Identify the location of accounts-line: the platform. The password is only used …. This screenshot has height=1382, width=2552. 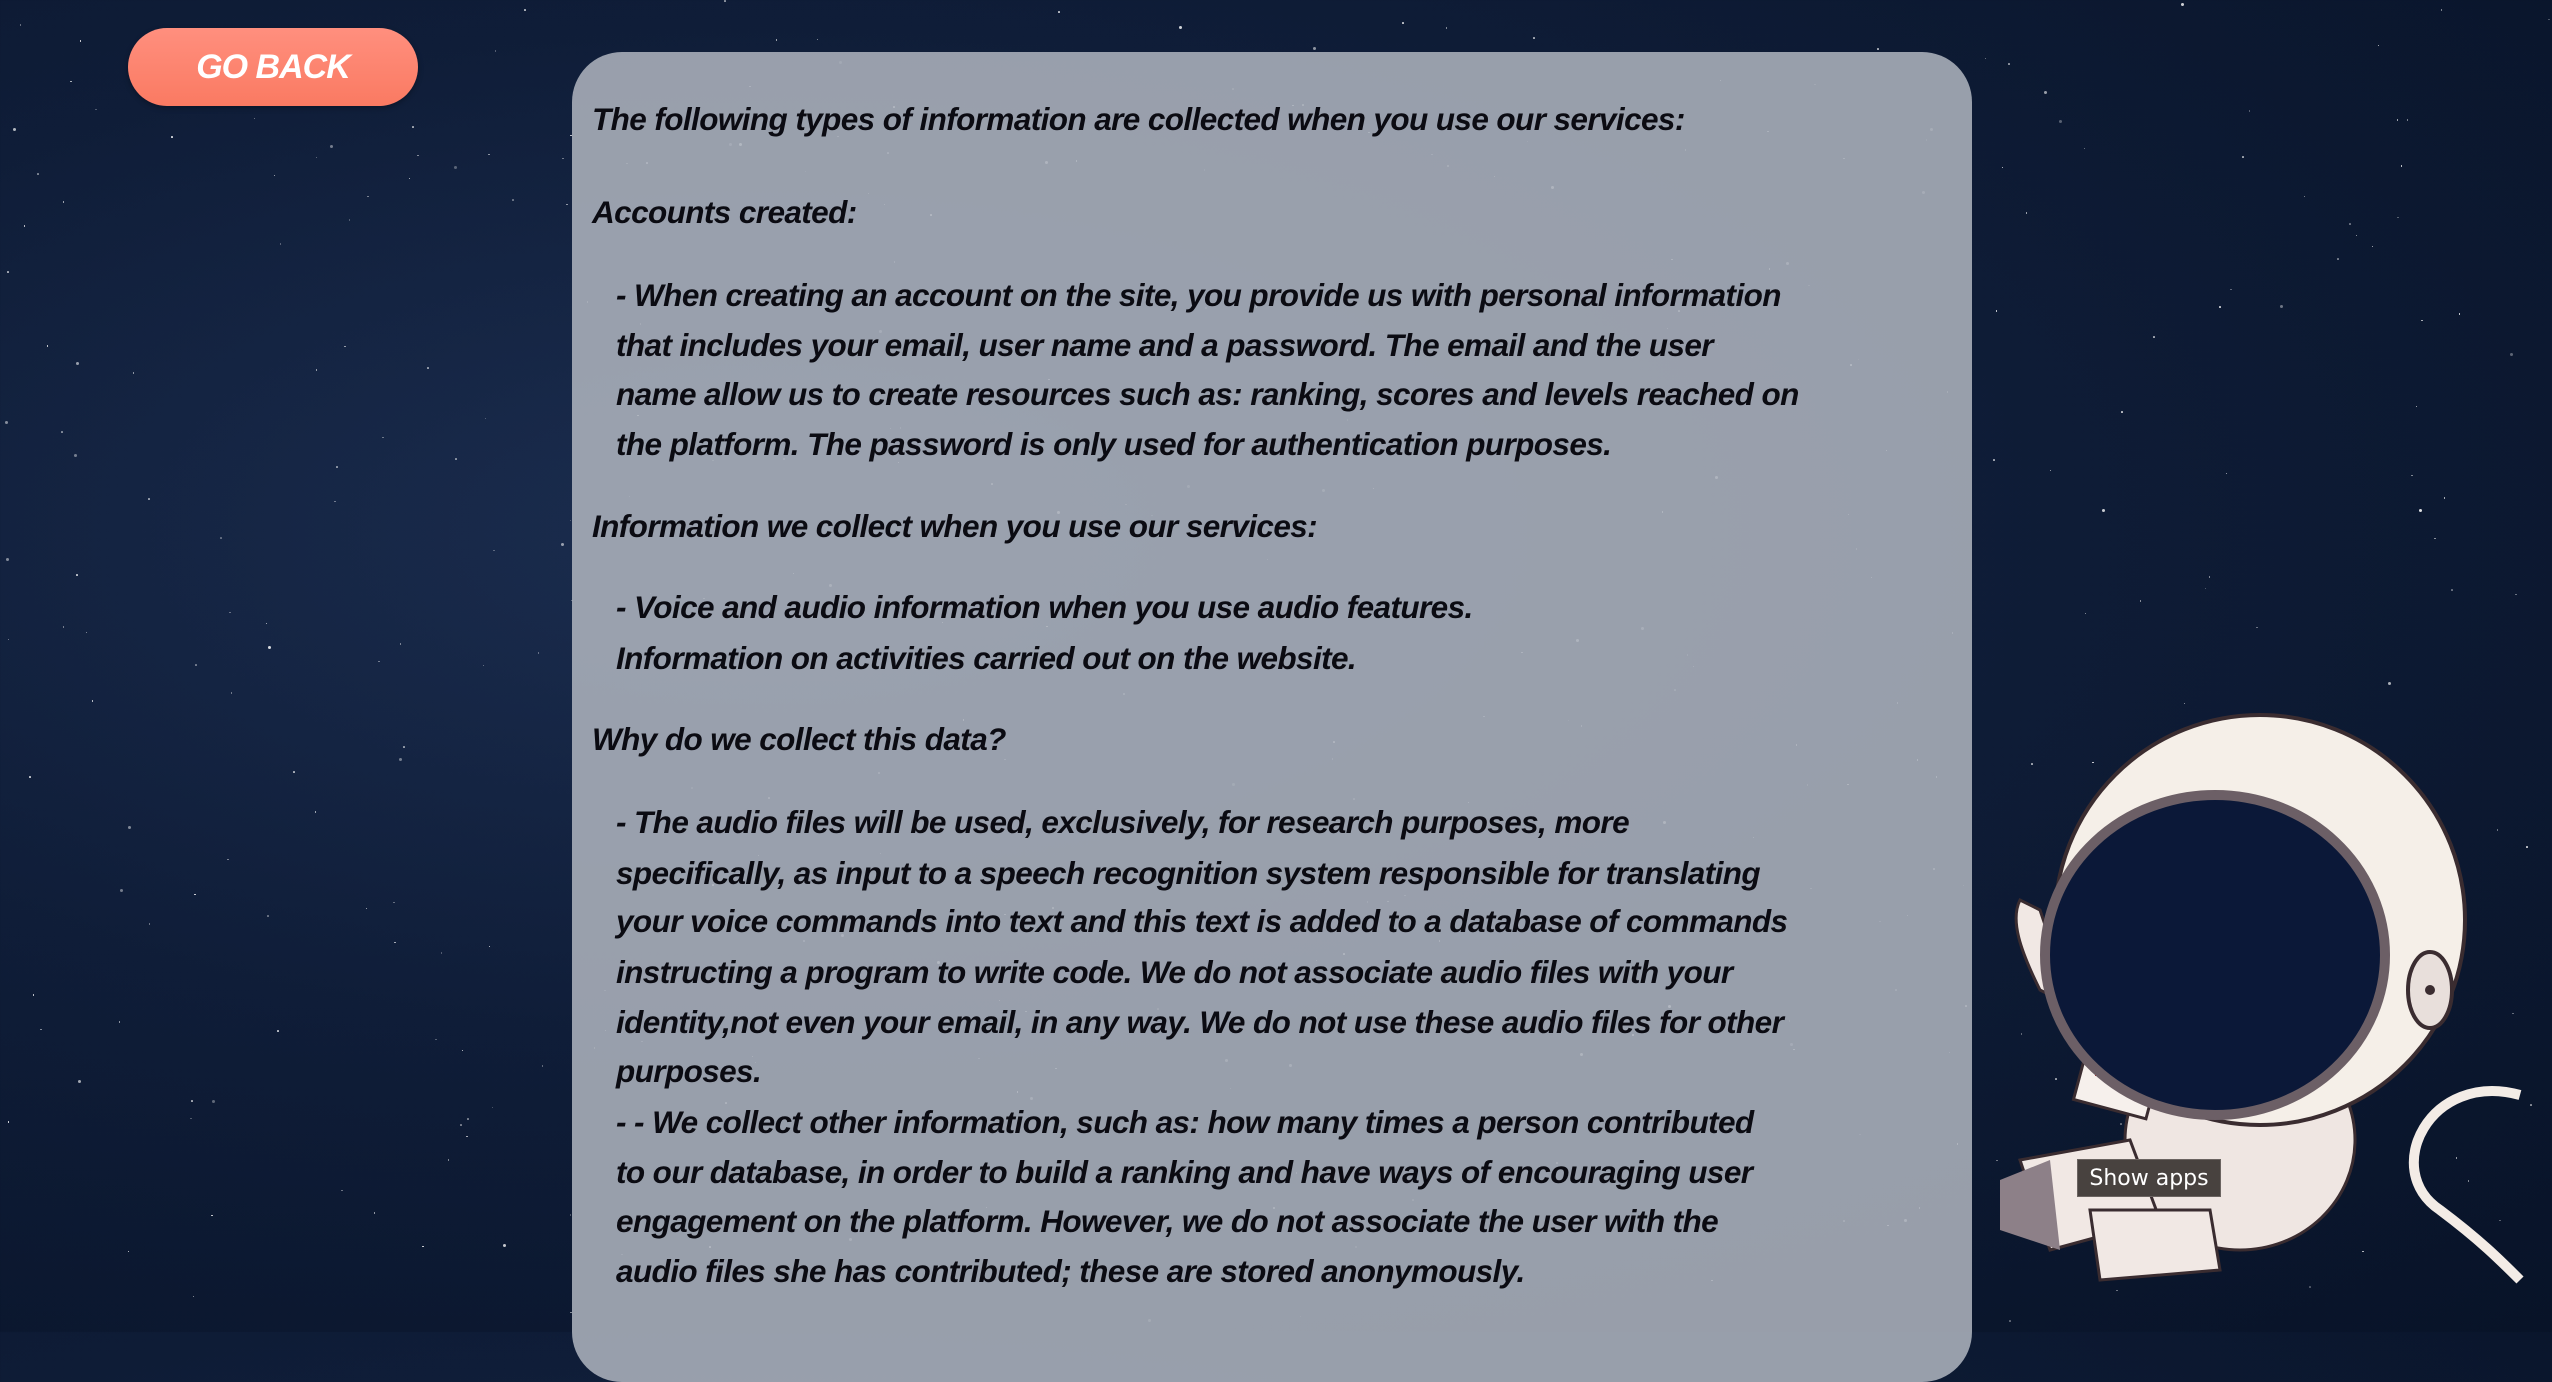
(1114, 444).